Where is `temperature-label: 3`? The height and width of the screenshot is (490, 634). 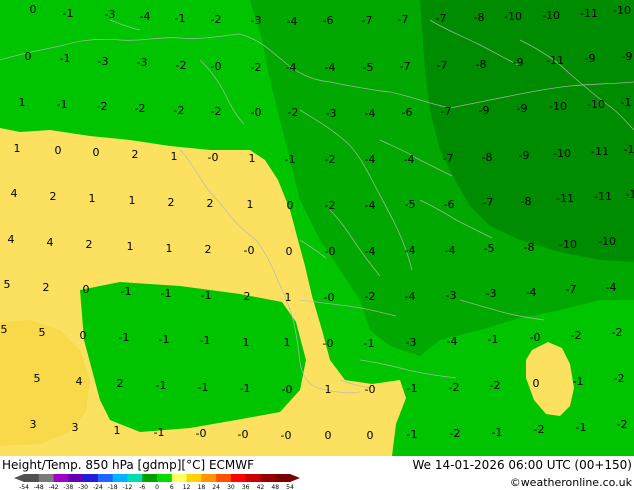 temperature-label: 3 is located at coordinates (33, 424).